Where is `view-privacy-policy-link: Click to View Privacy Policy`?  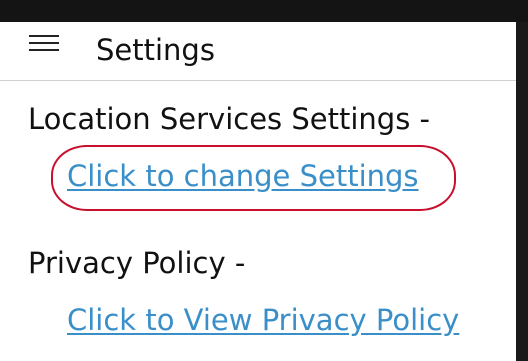
view-privacy-policy-link: Click to View Privacy Policy is located at coordinates (263, 320).